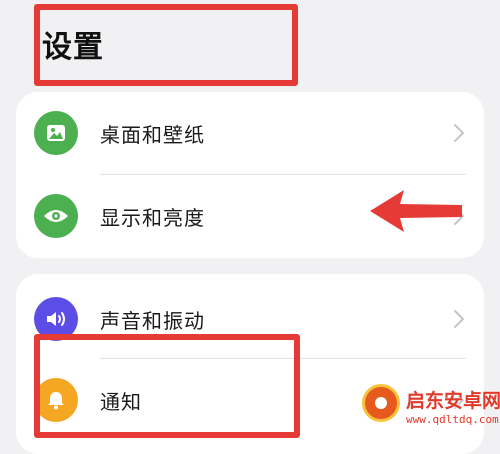 The width and height of the screenshot is (500, 454). Describe the element at coordinates (56, 133) in the screenshot. I see `image-icon` at that location.